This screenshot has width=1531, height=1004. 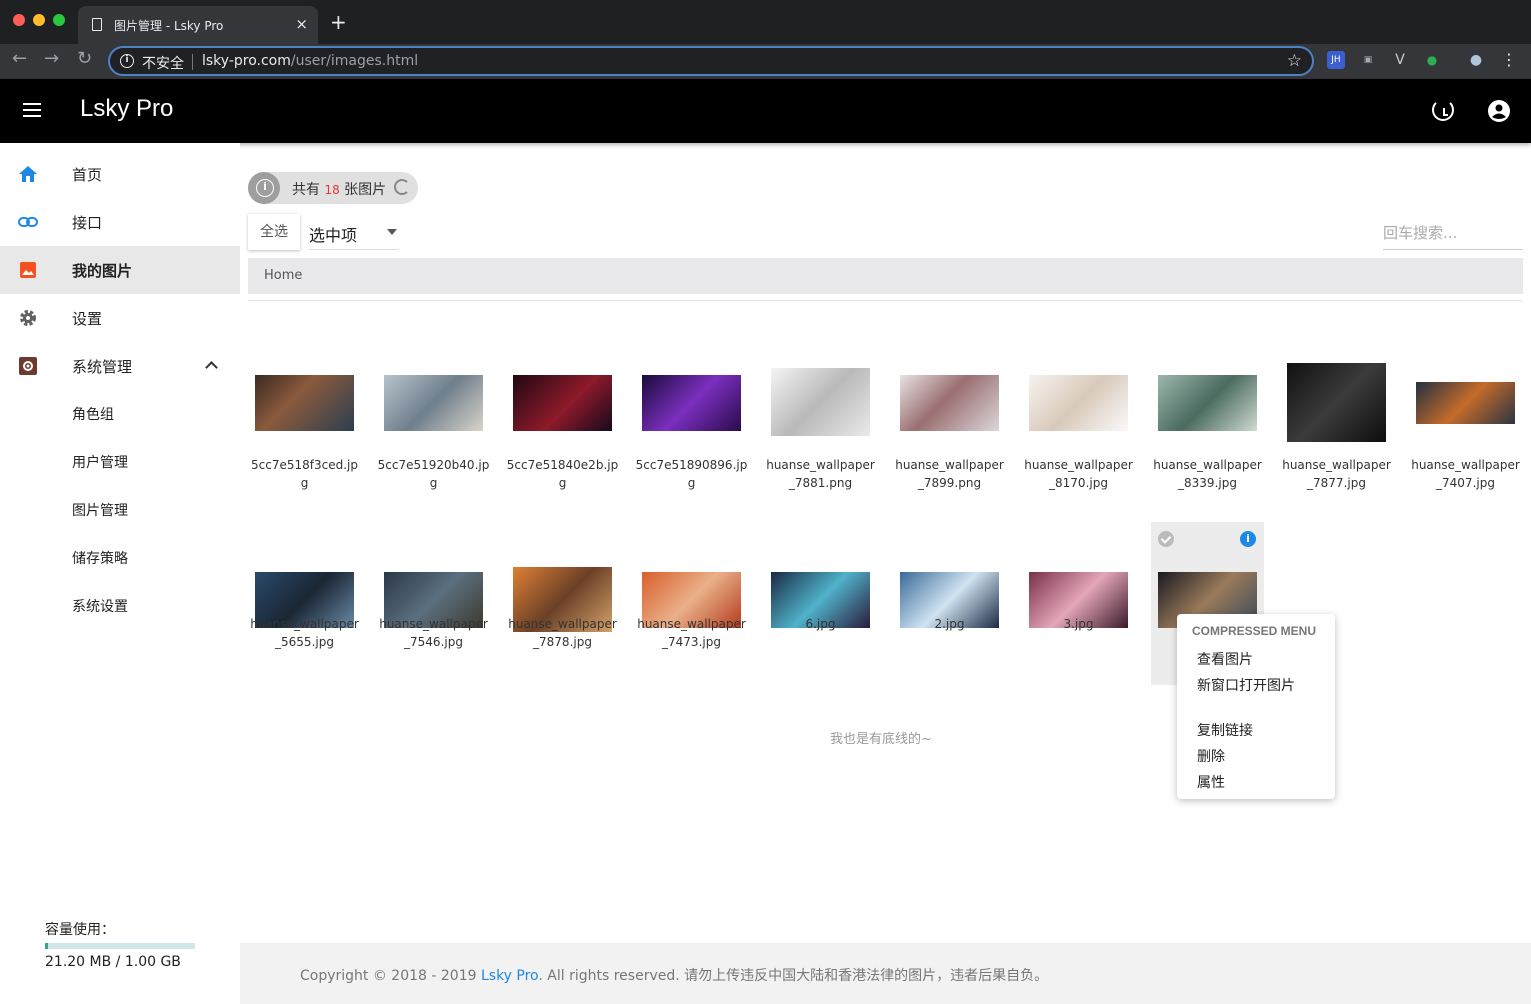 I want to click on account-icon, so click(x=1499, y=111).